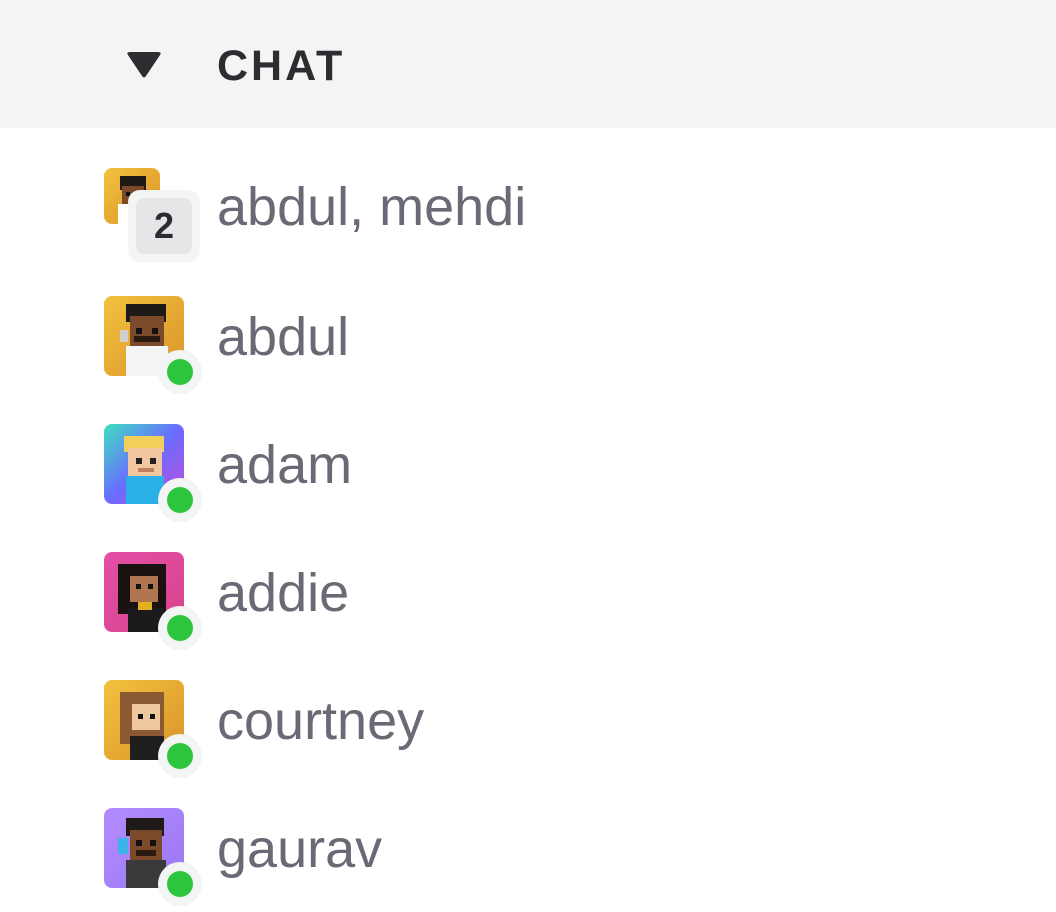 The height and width of the screenshot is (912, 1056). Describe the element at coordinates (164, 226) in the screenshot. I see `member-count-badge: 2` at that location.